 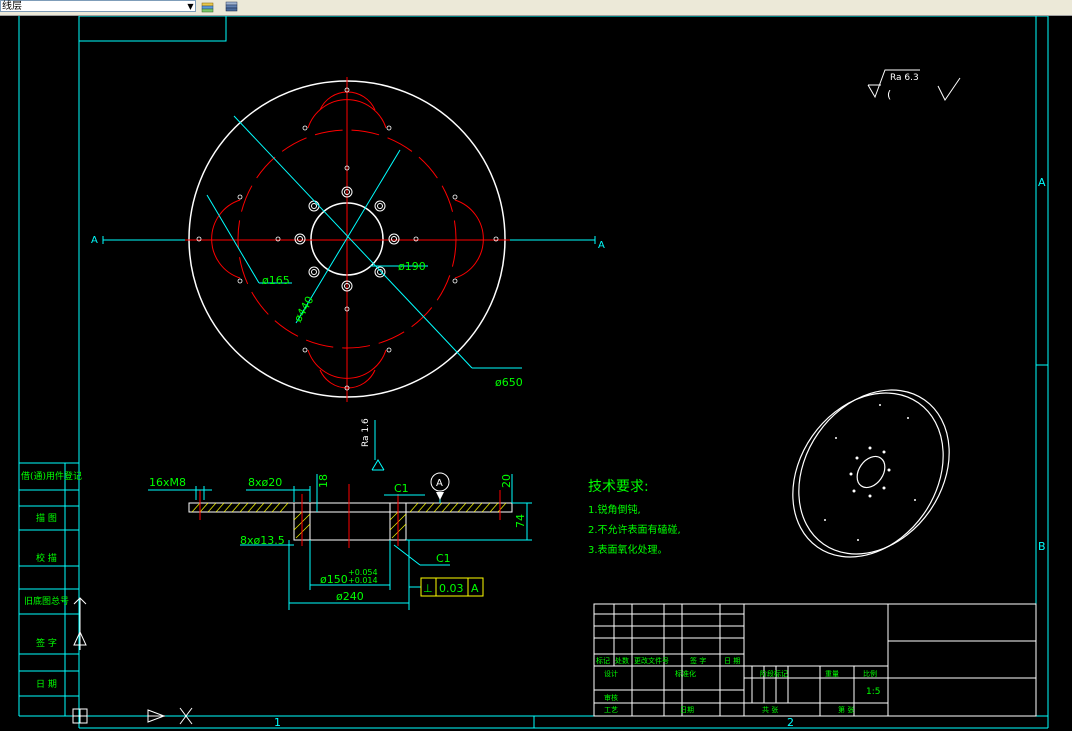 What do you see at coordinates (190, 7) in the screenshot?
I see `chevron-down-icon: ▼` at bounding box center [190, 7].